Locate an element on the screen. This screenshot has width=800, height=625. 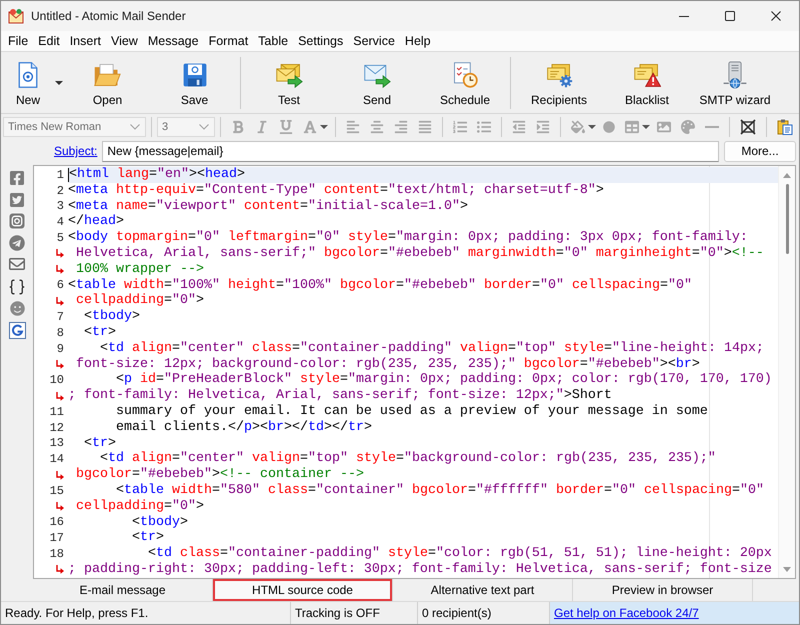
menu-item: Service is located at coordinates (374, 41).